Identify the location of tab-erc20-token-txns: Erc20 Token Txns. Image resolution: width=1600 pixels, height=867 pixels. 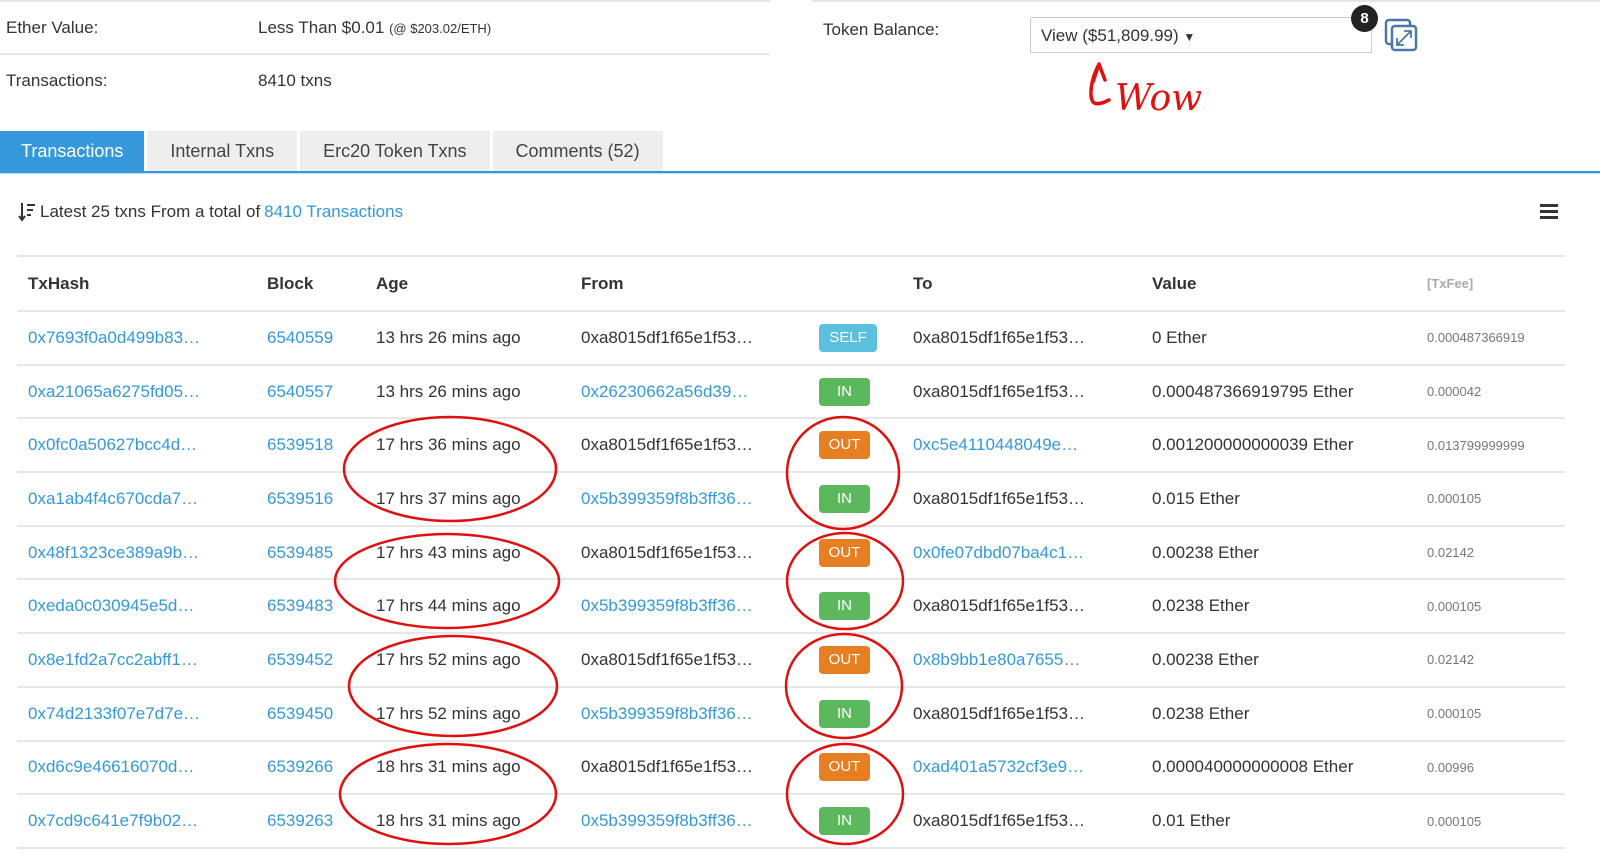
(395, 151).